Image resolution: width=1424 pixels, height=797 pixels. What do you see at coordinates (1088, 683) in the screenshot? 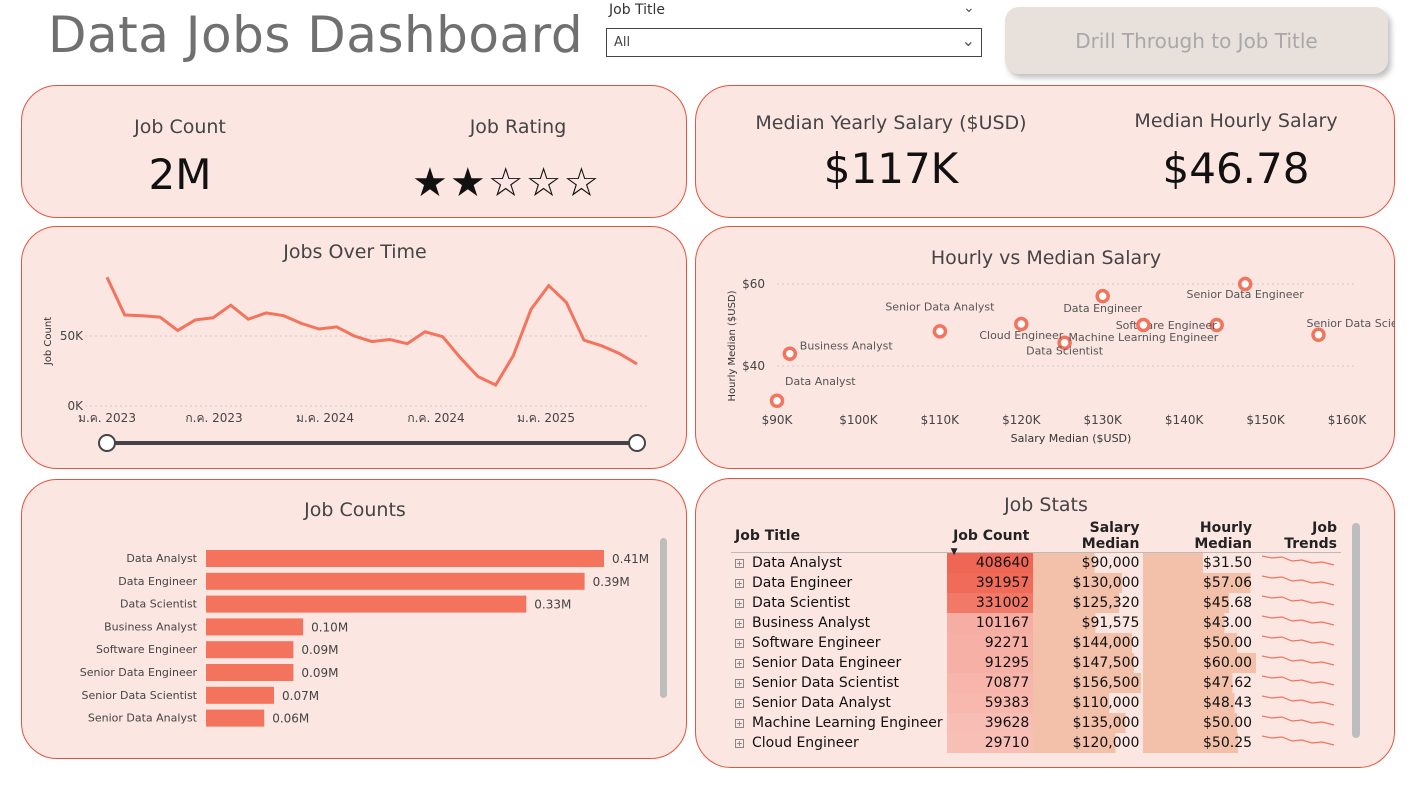
I see `salary-median-cell: $156,500` at bounding box center [1088, 683].